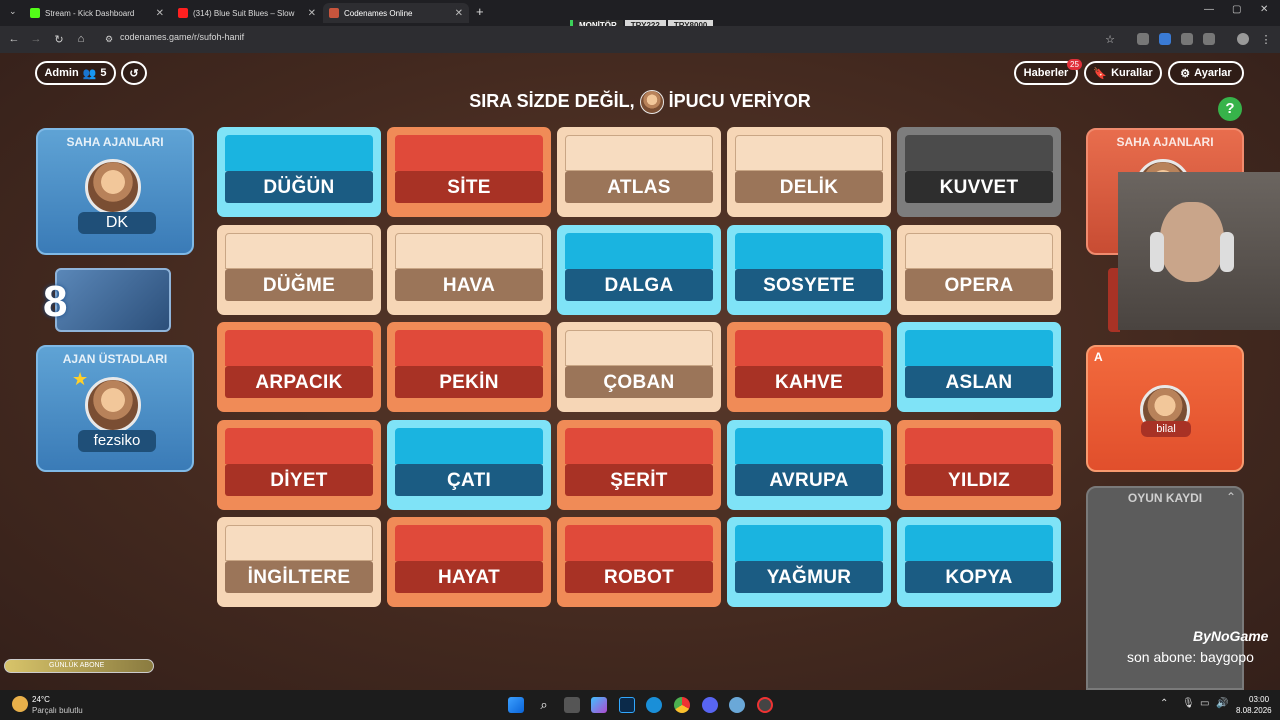 The image size is (1280, 720). I want to click on app-icon, so click(737, 705).